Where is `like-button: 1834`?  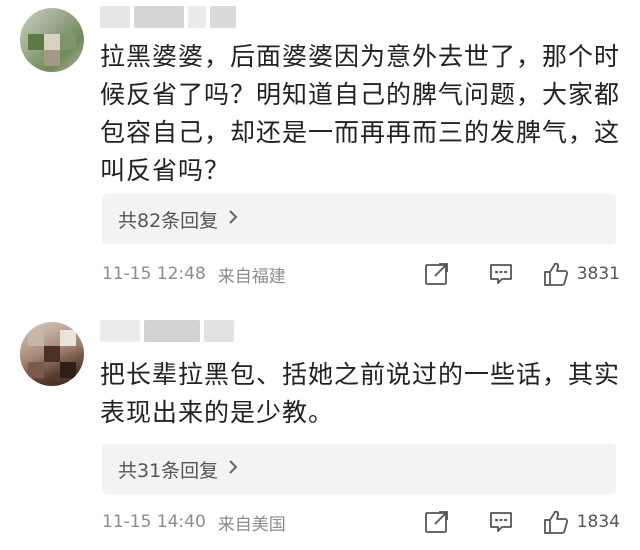
like-button: 1834 is located at coordinates (581, 522).